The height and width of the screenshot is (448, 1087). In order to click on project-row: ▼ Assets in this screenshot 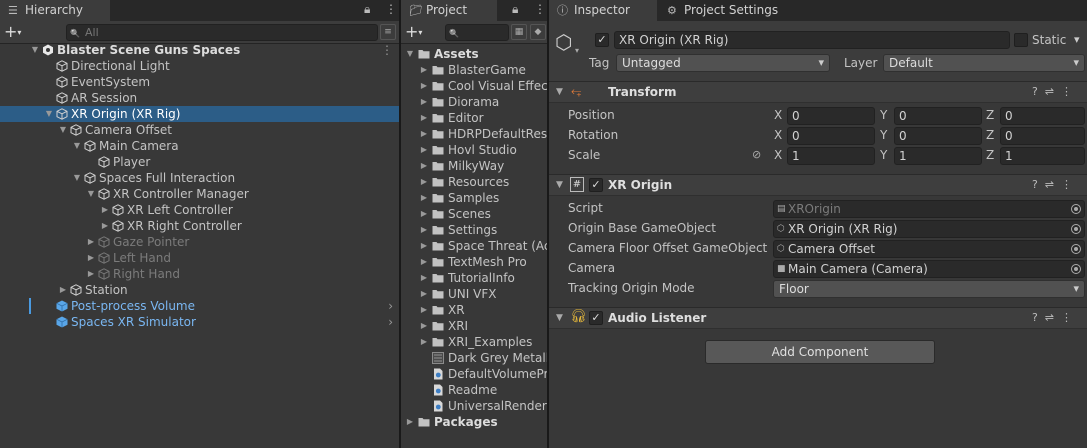, I will do `click(474, 54)`.